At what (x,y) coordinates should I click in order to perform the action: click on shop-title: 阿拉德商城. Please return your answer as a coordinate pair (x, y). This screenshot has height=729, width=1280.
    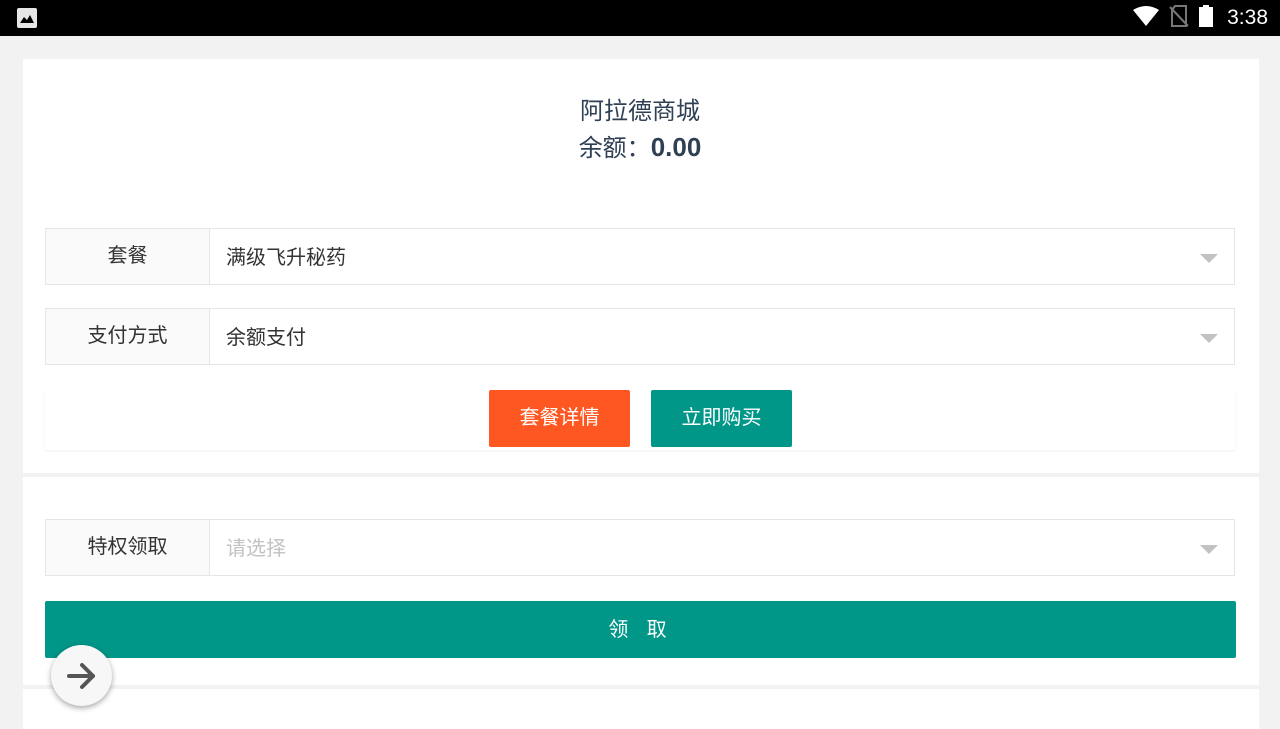
    Looking at the image, I should click on (640, 111).